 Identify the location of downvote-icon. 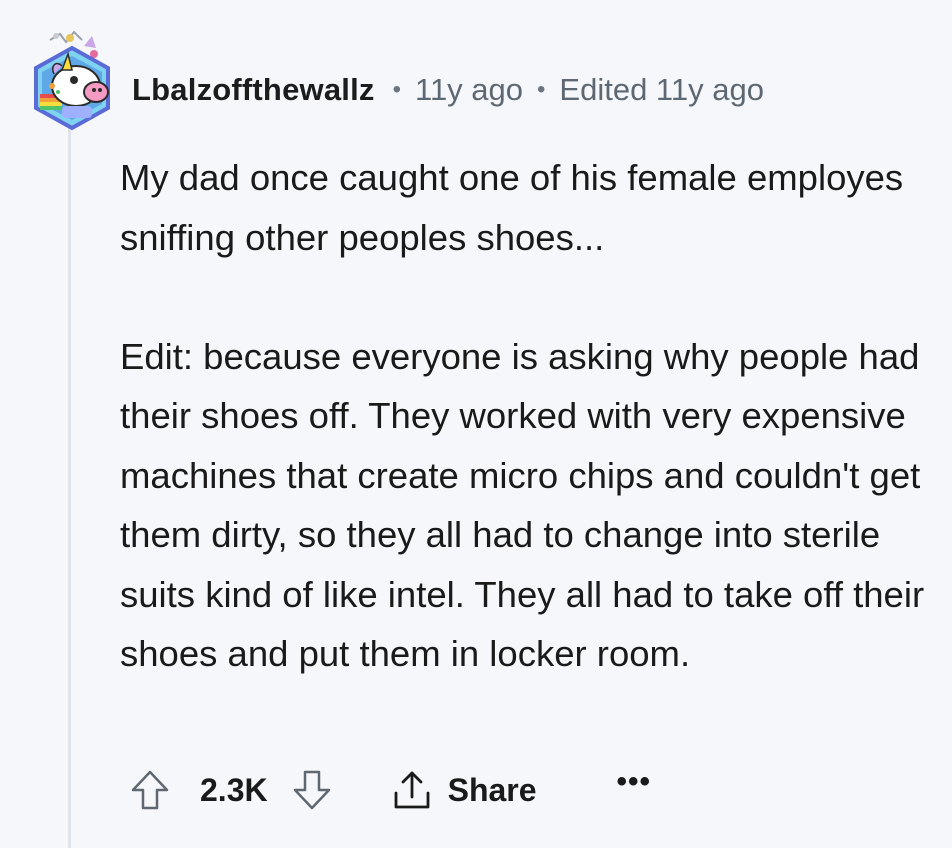
(312, 790).